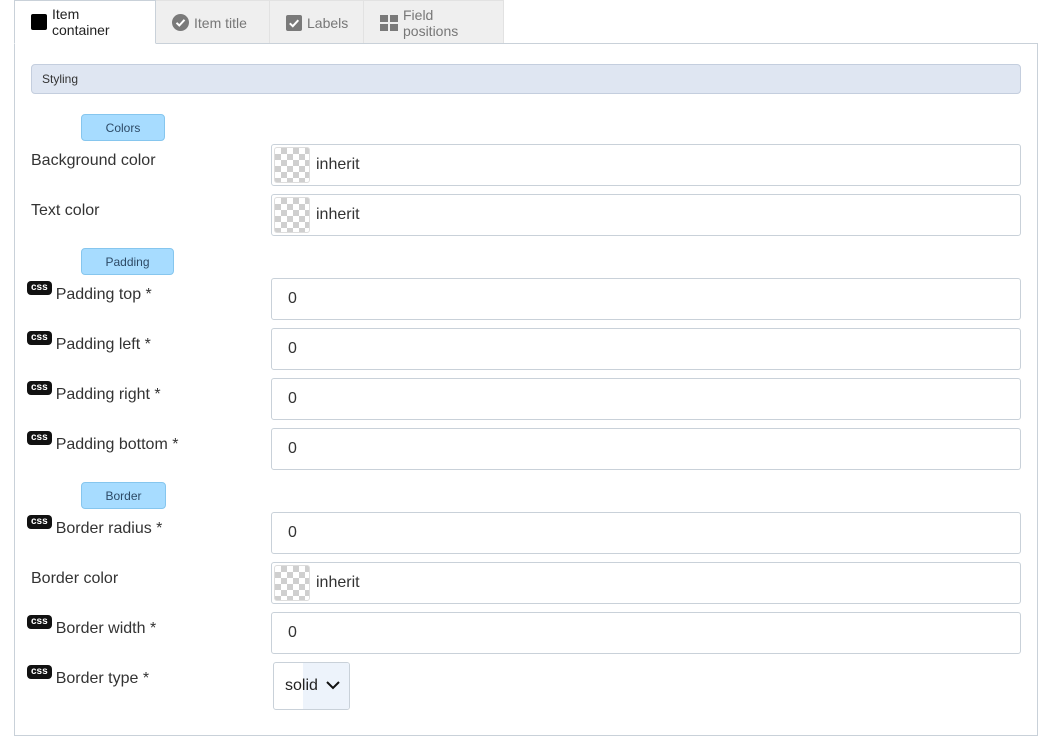 This screenshot has width=1056, height=747. I want to click on border-width-label: css Border width *, so click(91, 628).